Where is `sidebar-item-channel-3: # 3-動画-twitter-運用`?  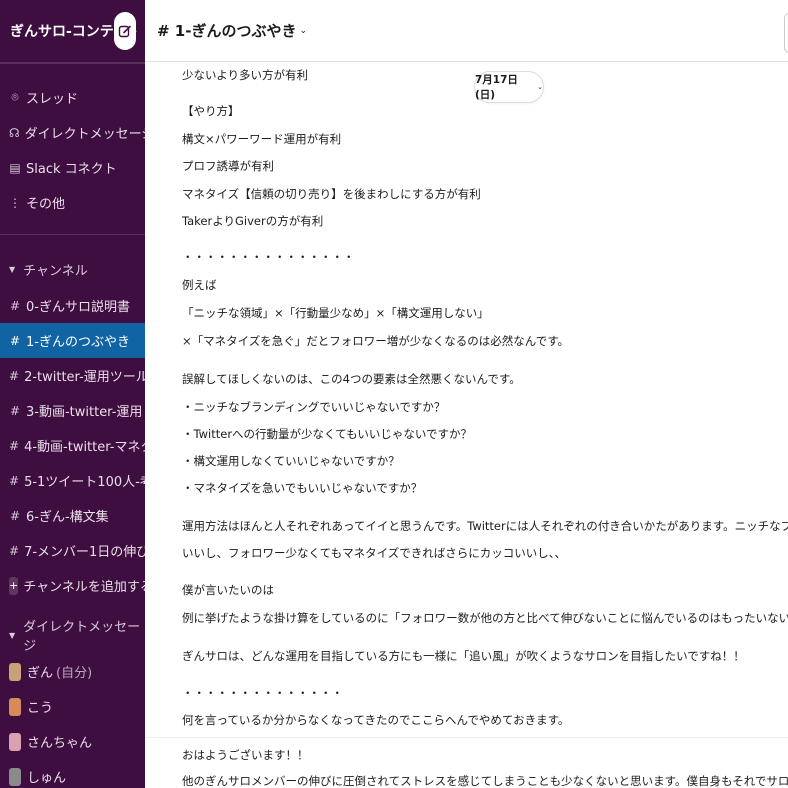
sidebar-item-channel-3: # 3-動画-twitter-運用 is located at coordinates (72, 410).